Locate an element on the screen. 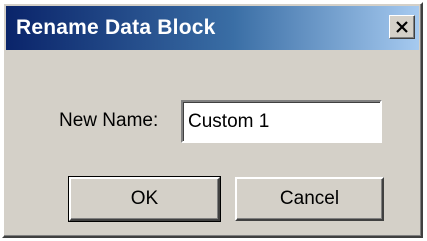 Image resolution: width=427 pixels, height=241 pixels. close-icon is located at coordinates (402, 27).